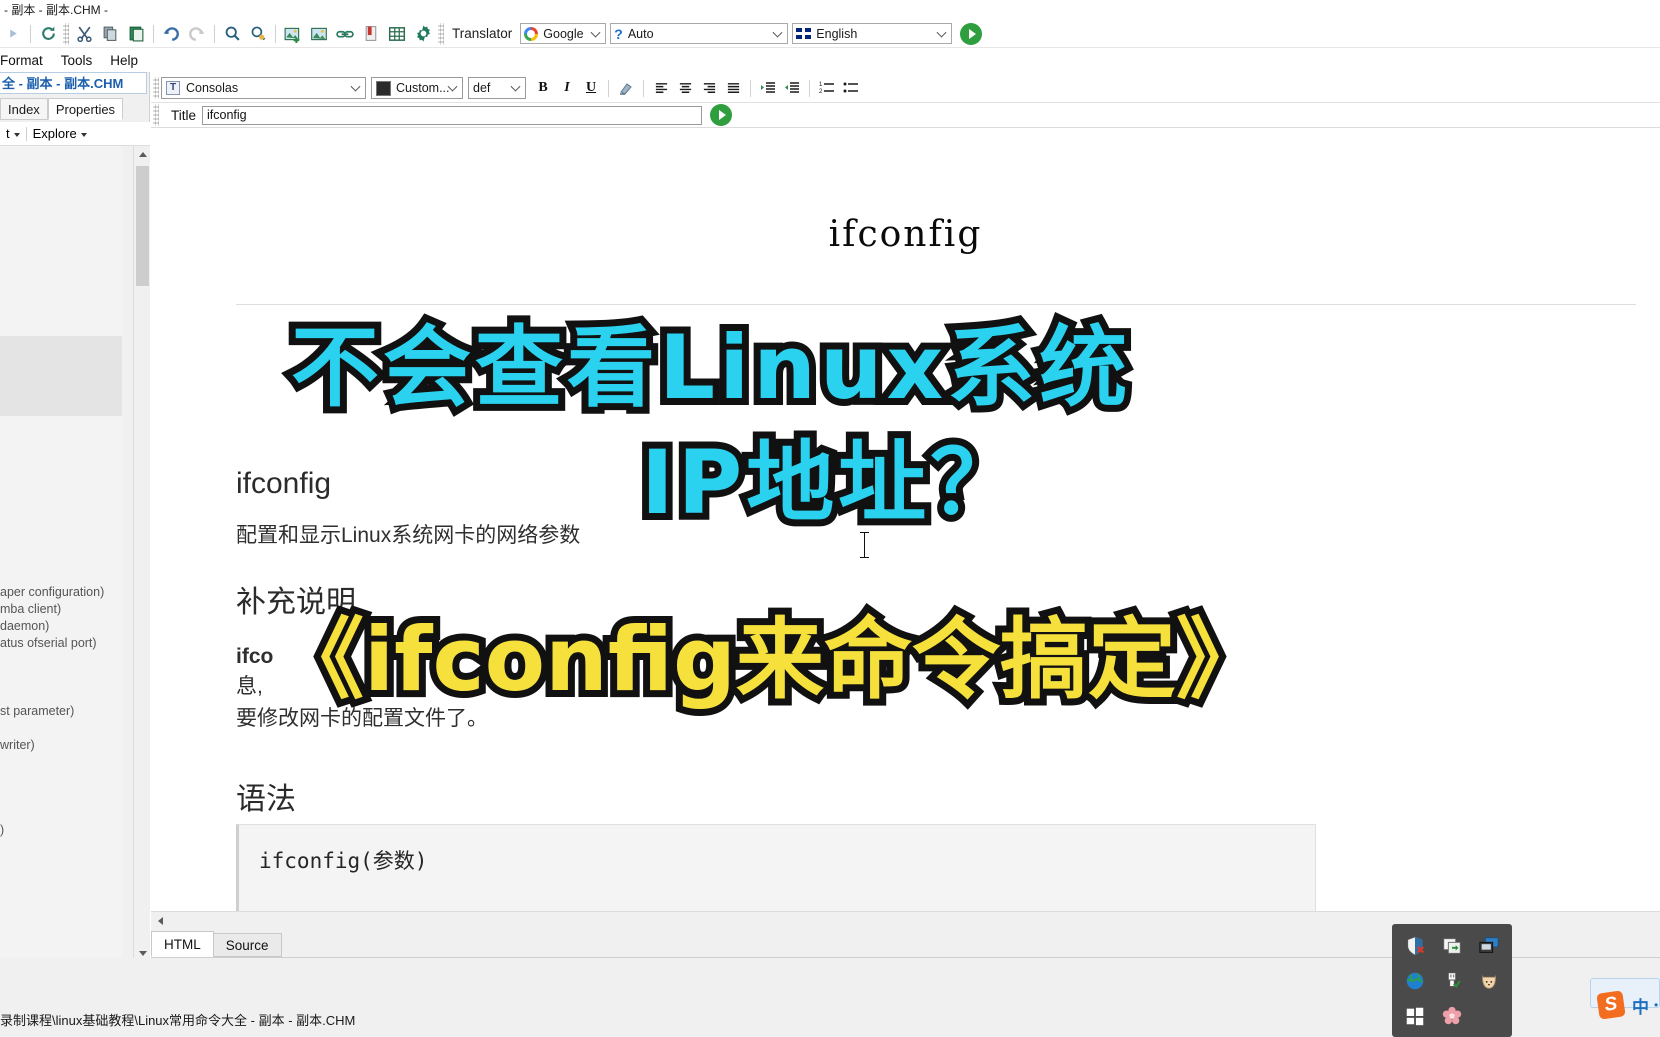  What do you see at coordinates (1451, 945) in the screenshot?
I see `window-copy-icon` at bounding box center [1451, 945].